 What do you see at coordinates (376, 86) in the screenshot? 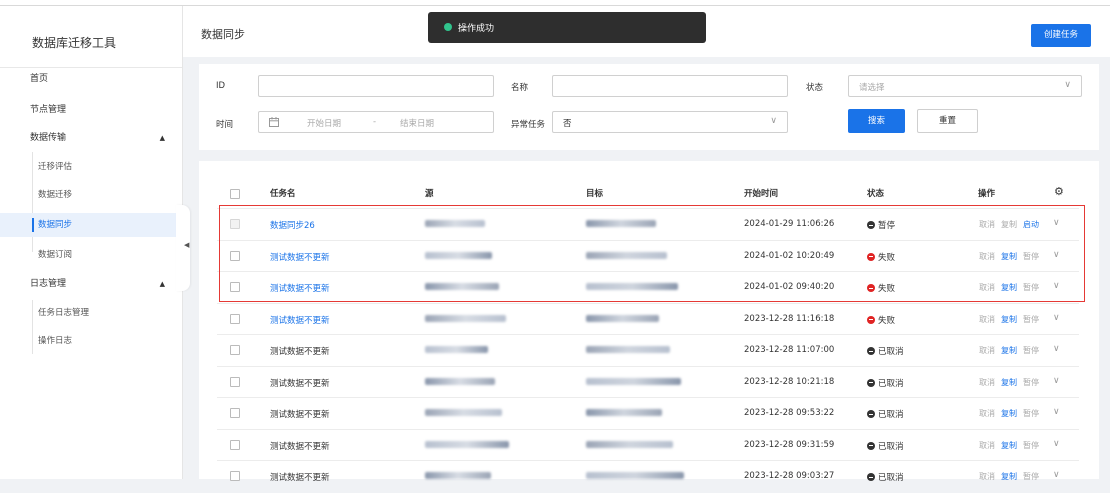
I see `id-input` at bounding box center [376, 86].